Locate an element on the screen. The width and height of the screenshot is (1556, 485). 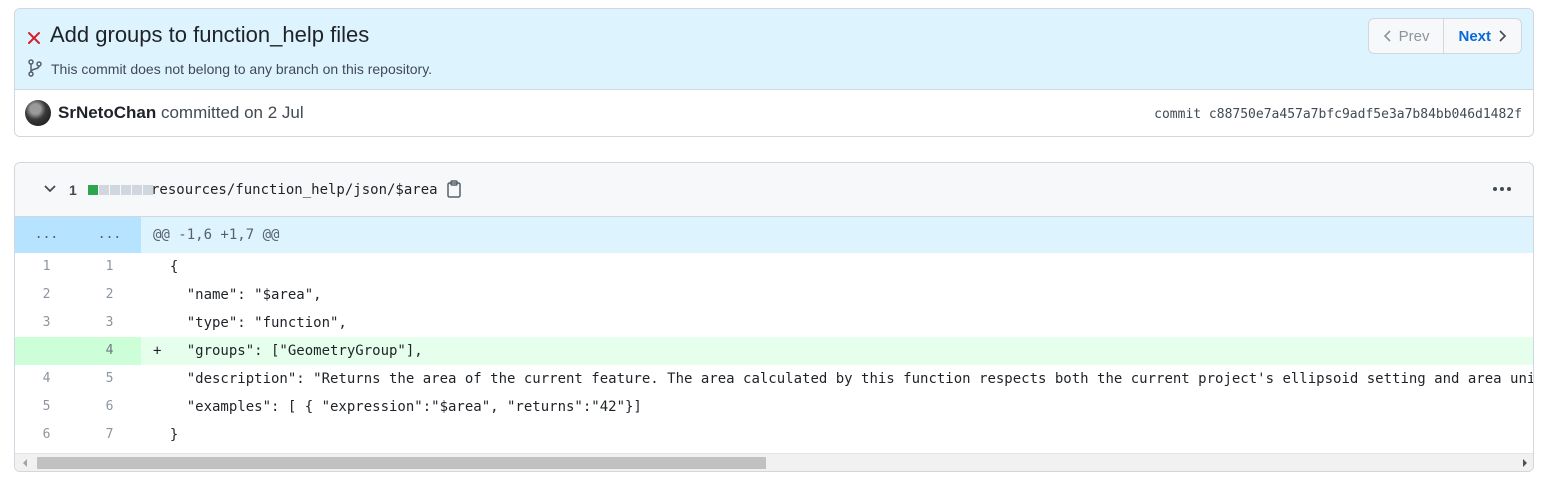
old-line-number: 1 is located at coordinates (46, 267).